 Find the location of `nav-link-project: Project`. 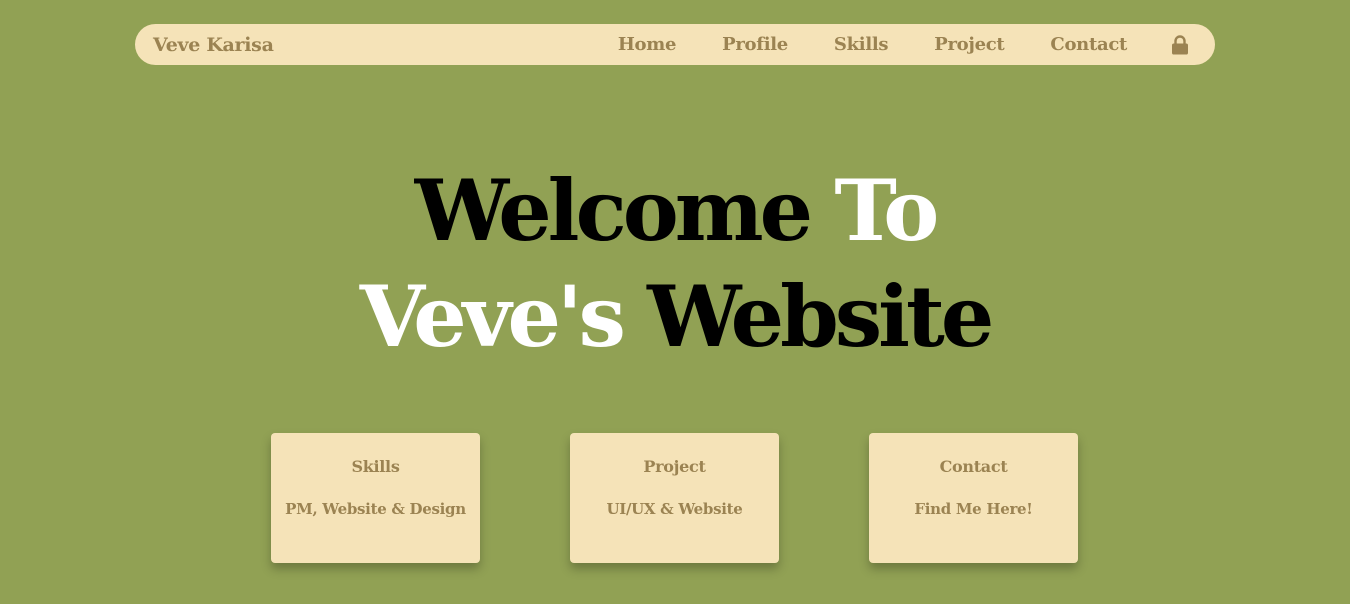

nav-link-project: Project is located at coordinates (969, 44).